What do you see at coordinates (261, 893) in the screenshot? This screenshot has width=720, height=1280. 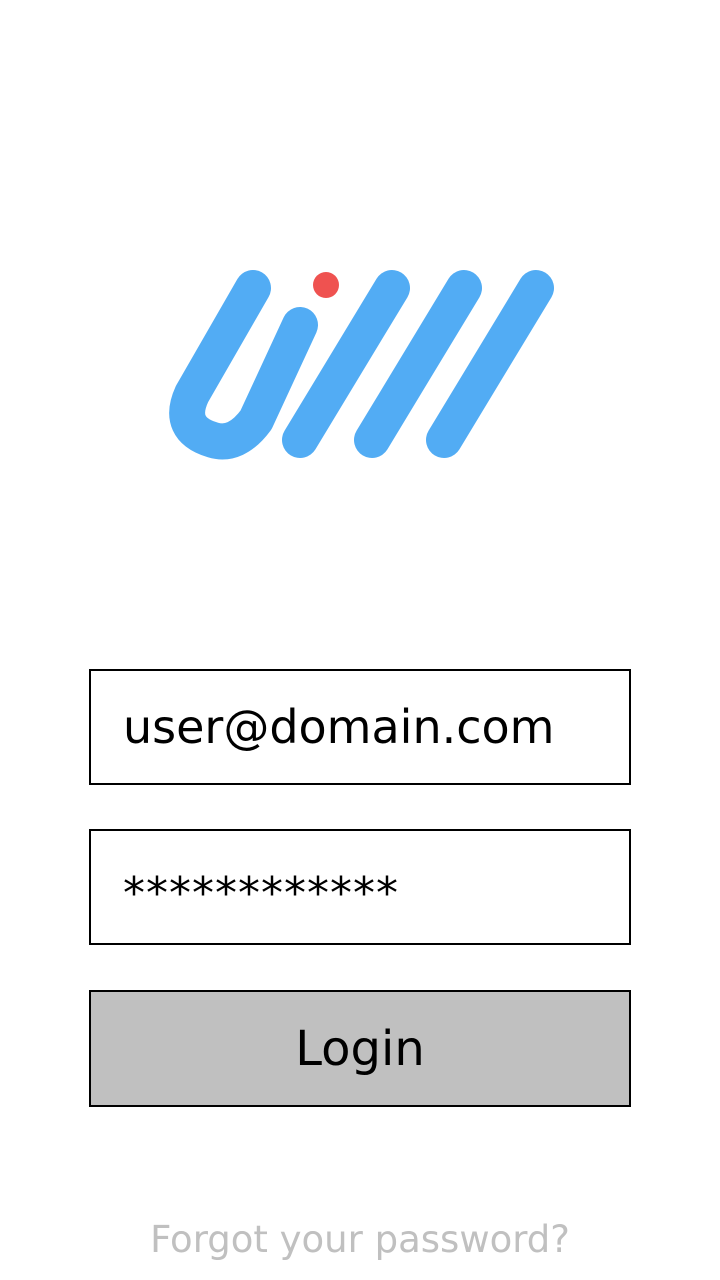 I see `password-value: ************` at bounding box center [261, 893].